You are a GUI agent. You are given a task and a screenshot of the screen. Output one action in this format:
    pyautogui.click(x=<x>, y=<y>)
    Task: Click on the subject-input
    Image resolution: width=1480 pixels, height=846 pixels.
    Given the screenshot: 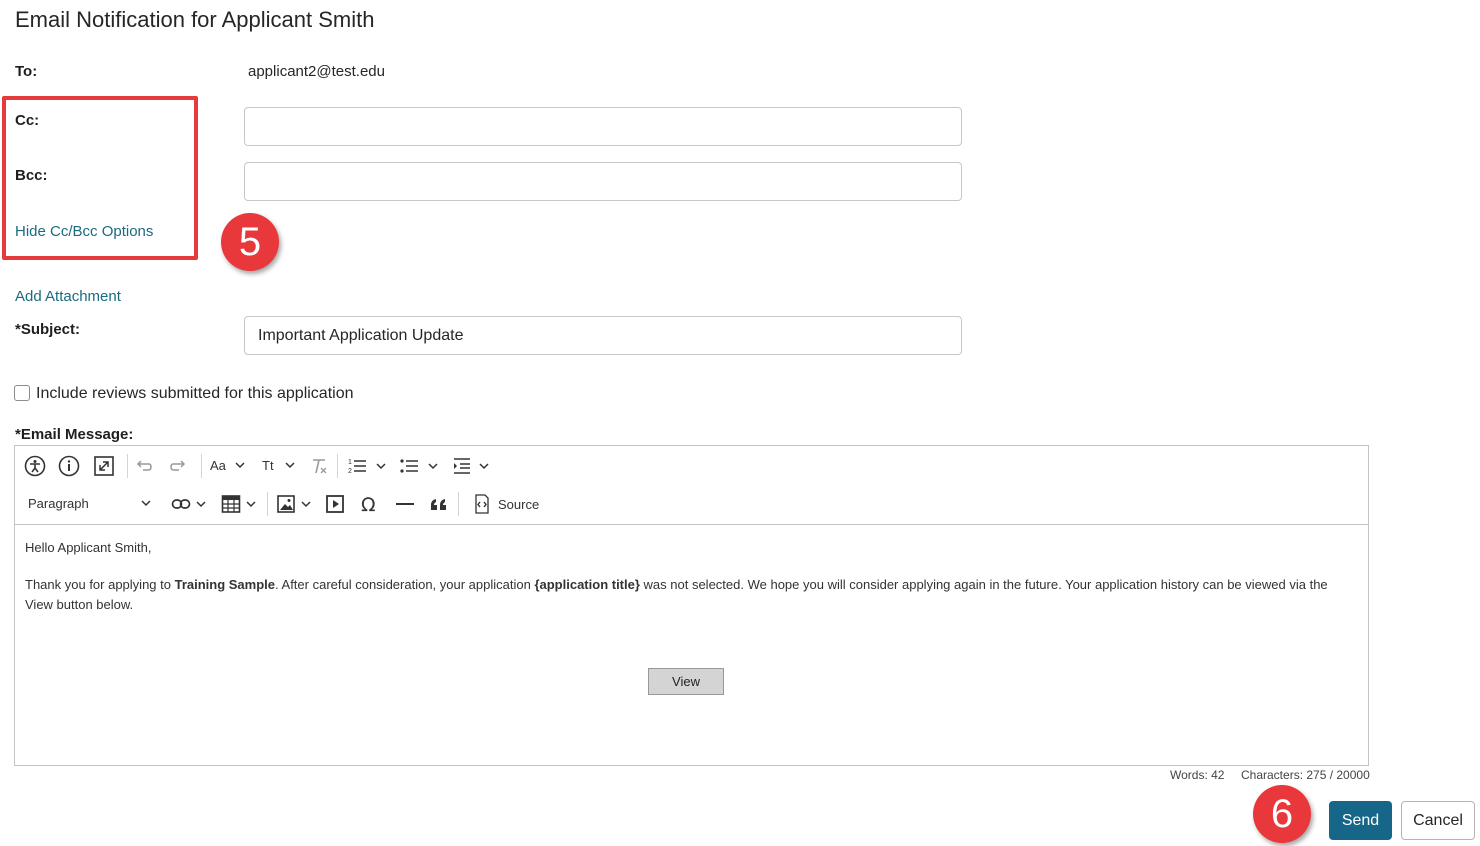 What is the action you would take?
    pyautogui.click(x=603, y=335)
    